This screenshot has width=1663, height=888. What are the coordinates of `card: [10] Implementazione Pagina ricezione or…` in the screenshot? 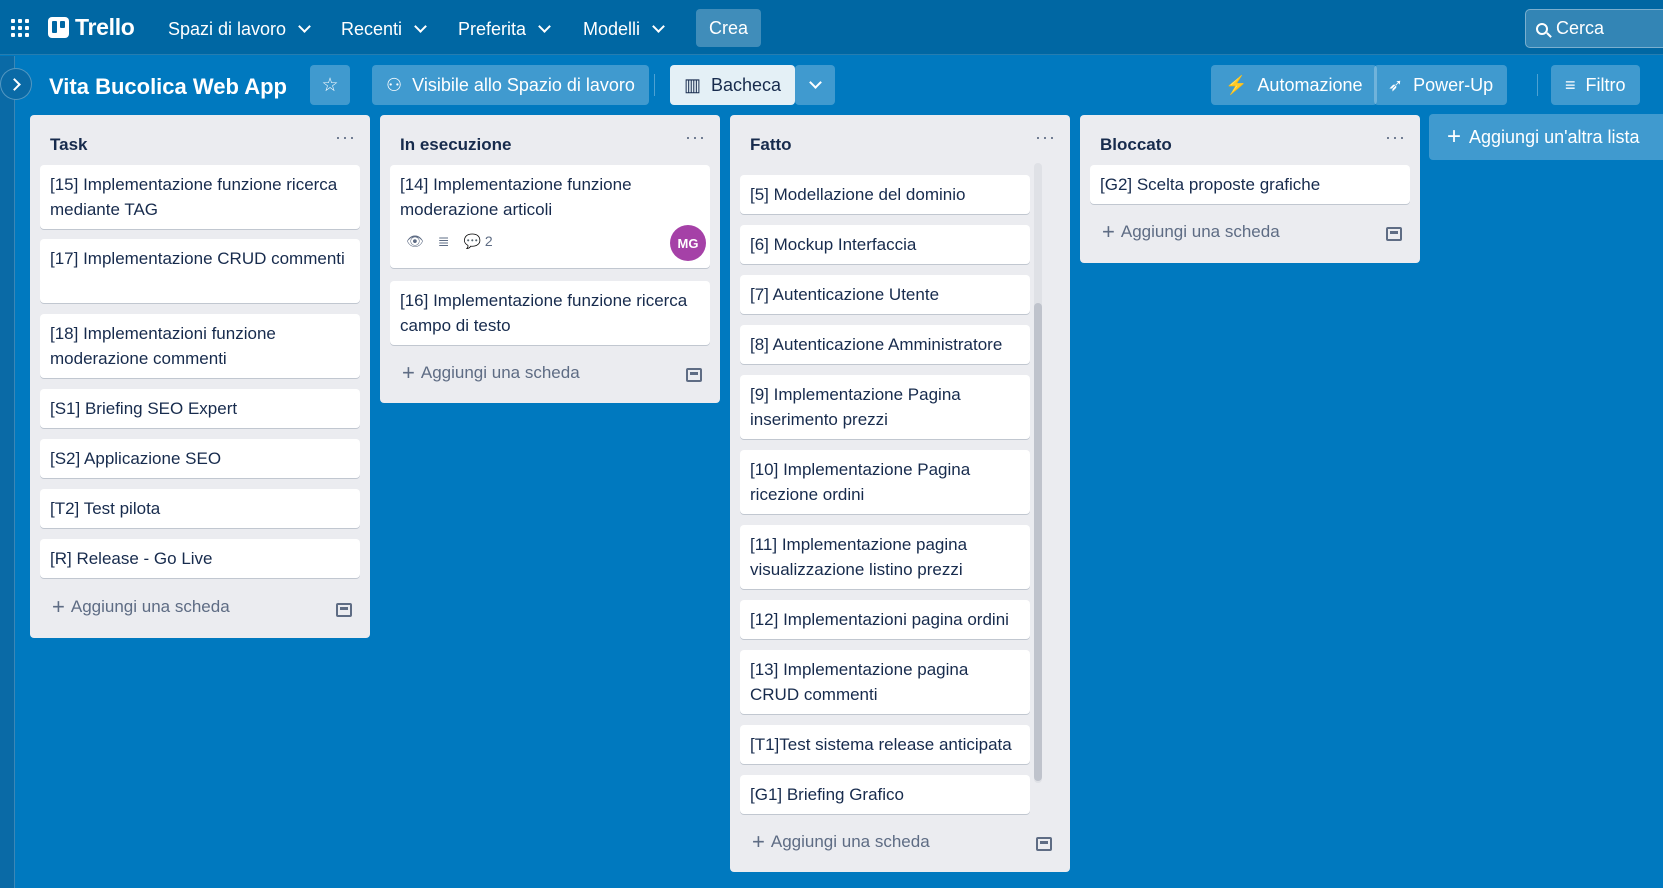 It's located at (885, 482).